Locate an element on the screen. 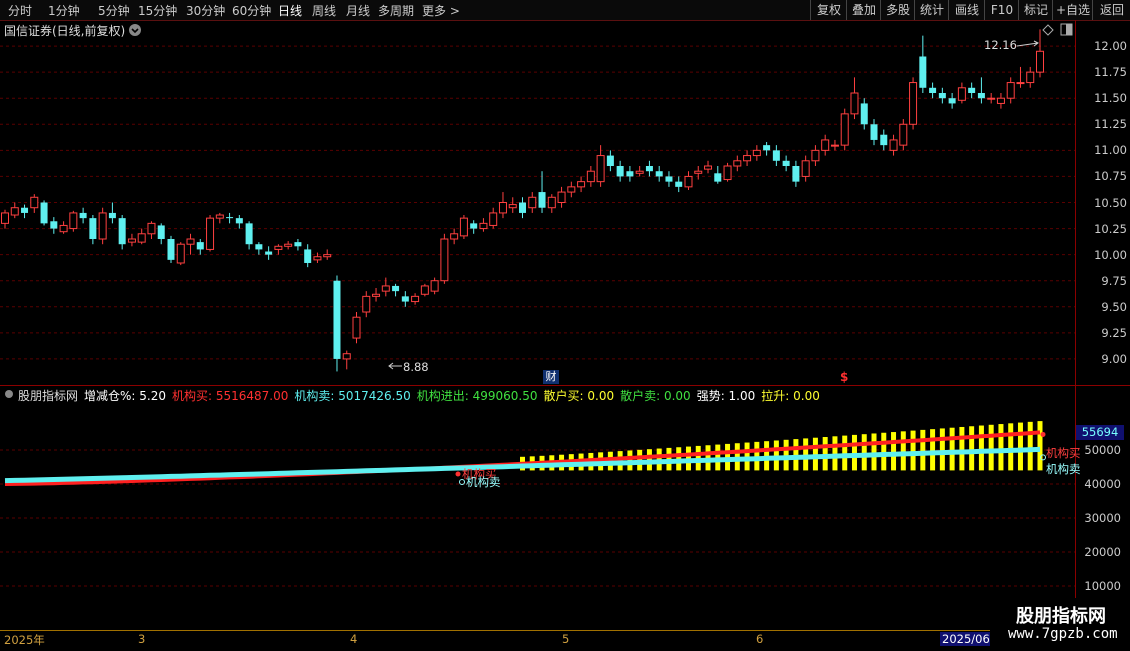  price-tick: 10.25 is located at coordinates (1110, 228).